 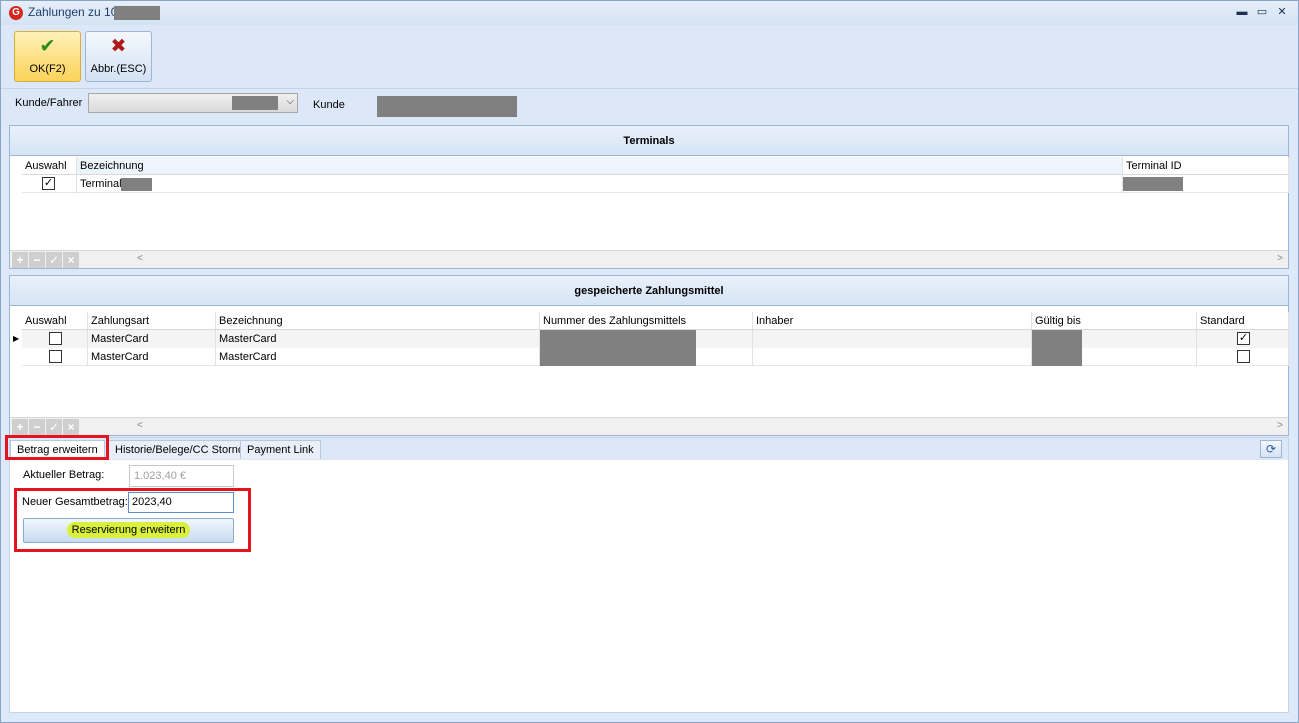 I want to click on column-header-inhaber: Inhaber, so click(x=892, y=321).